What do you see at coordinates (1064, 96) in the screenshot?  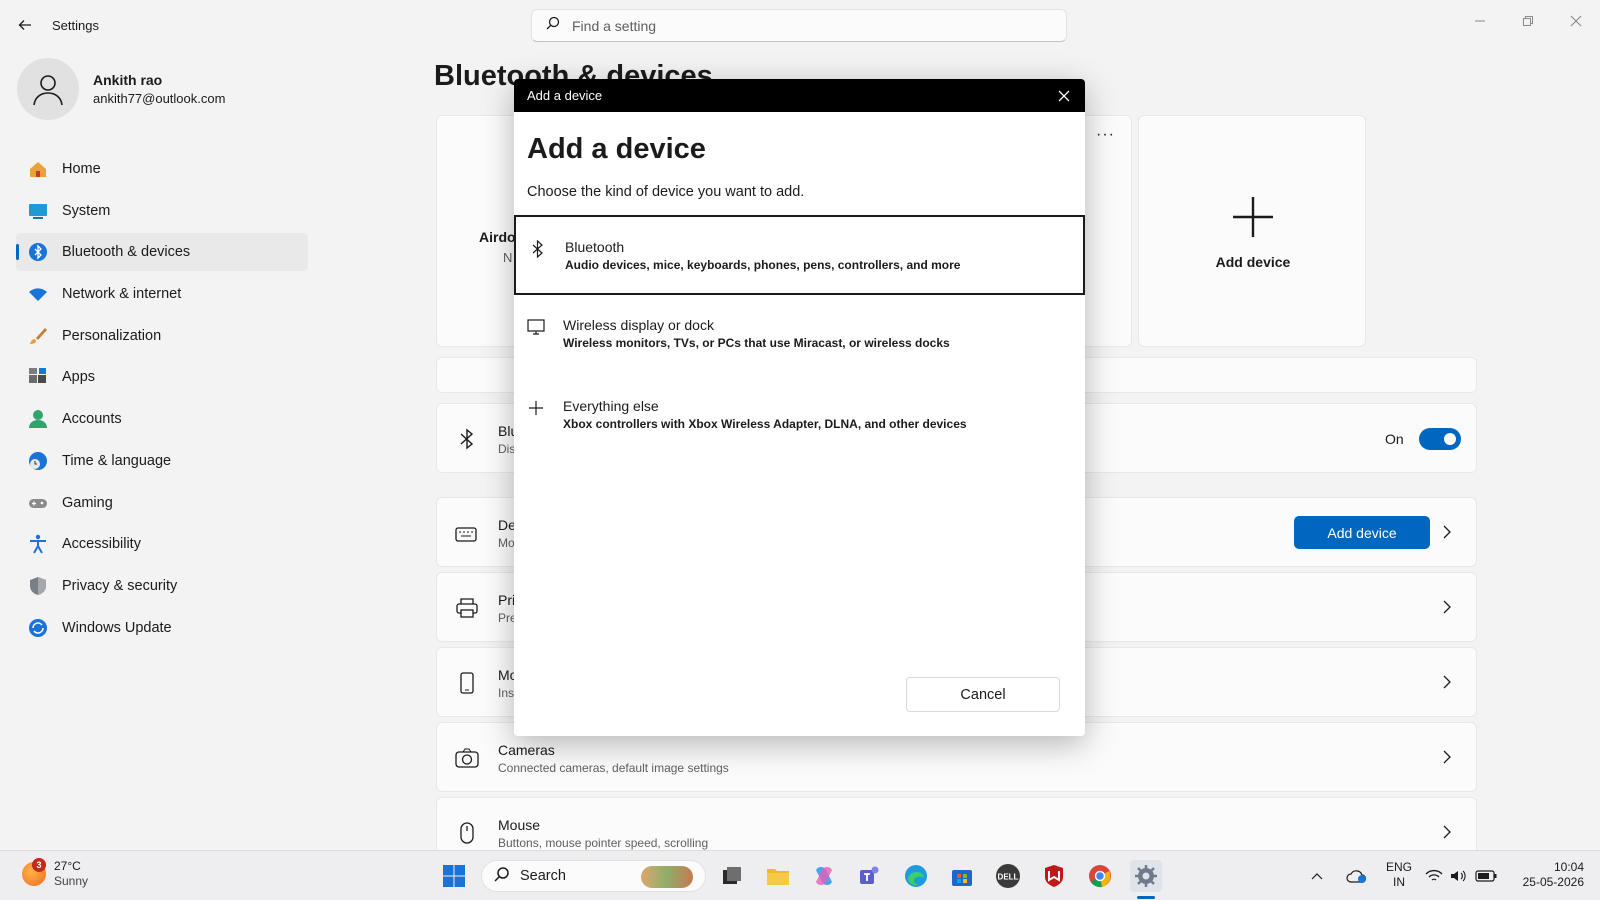 I see `close-icon` at bounding box center [1064, 96].